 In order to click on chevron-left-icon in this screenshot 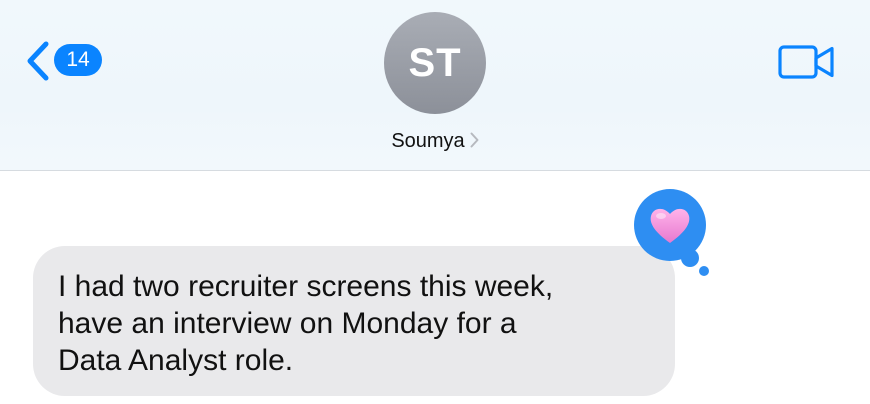, I will do `click(38, 61)`.